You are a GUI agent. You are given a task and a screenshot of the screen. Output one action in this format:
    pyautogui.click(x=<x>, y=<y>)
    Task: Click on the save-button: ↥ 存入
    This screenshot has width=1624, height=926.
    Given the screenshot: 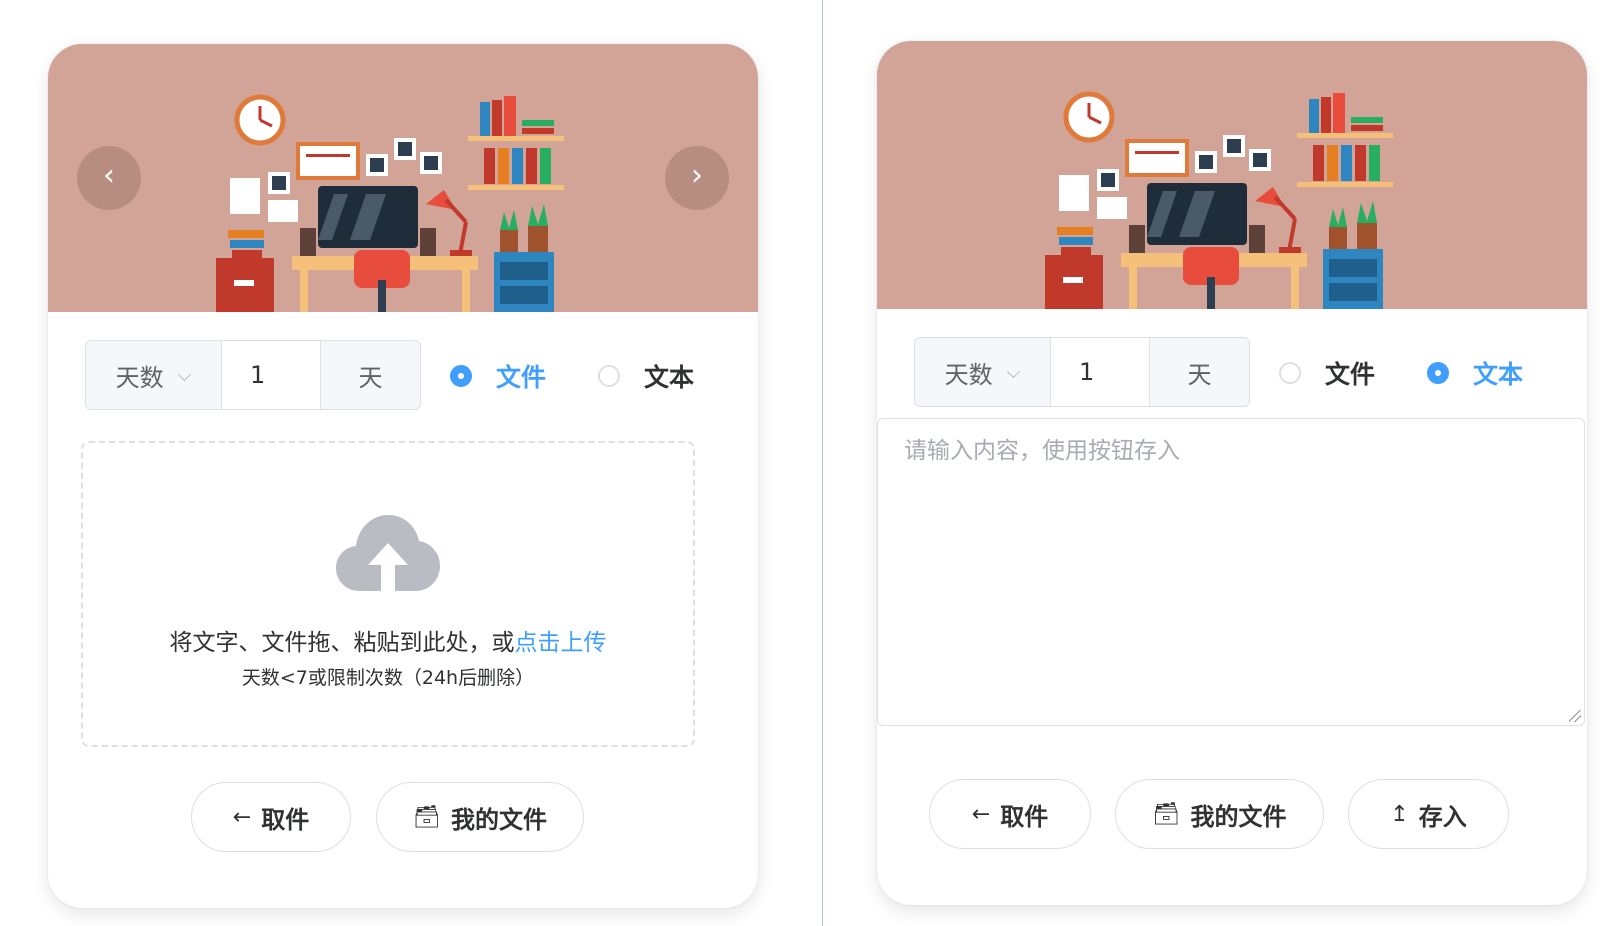 What is the action you would take?
    pyautogui.click(x=1428, y=814)
    